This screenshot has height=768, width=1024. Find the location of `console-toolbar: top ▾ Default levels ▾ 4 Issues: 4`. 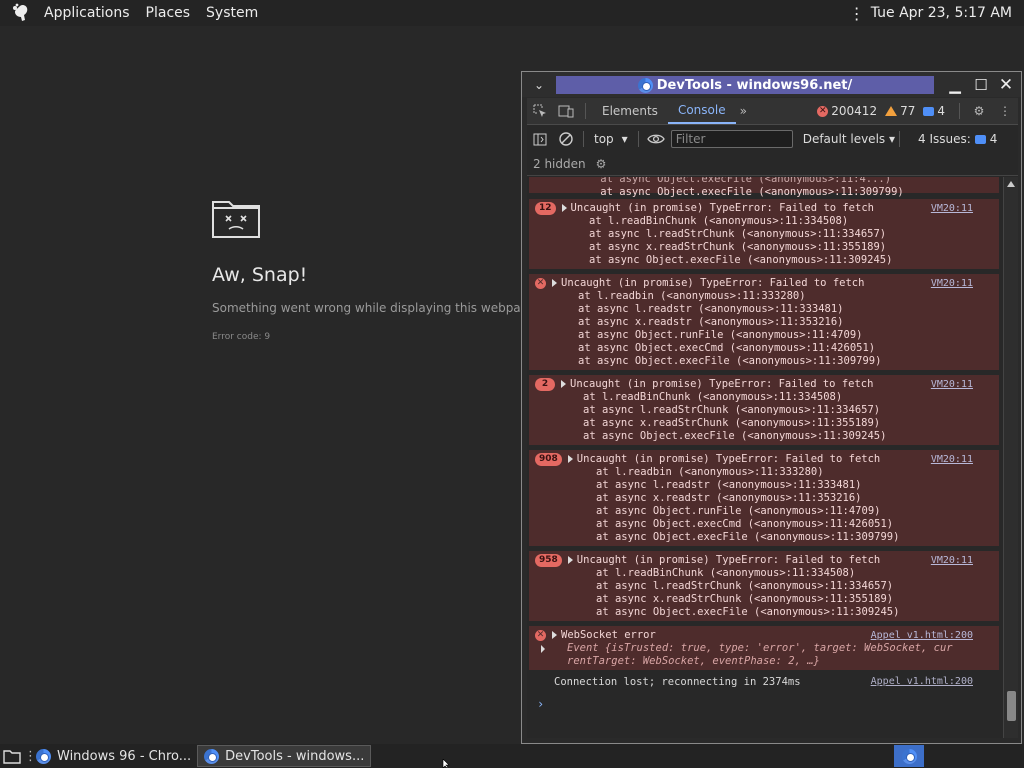

console-toolbar: top ▾ Default levels ▾ 4 Issues: 4 is located at coordinates (772, 139).